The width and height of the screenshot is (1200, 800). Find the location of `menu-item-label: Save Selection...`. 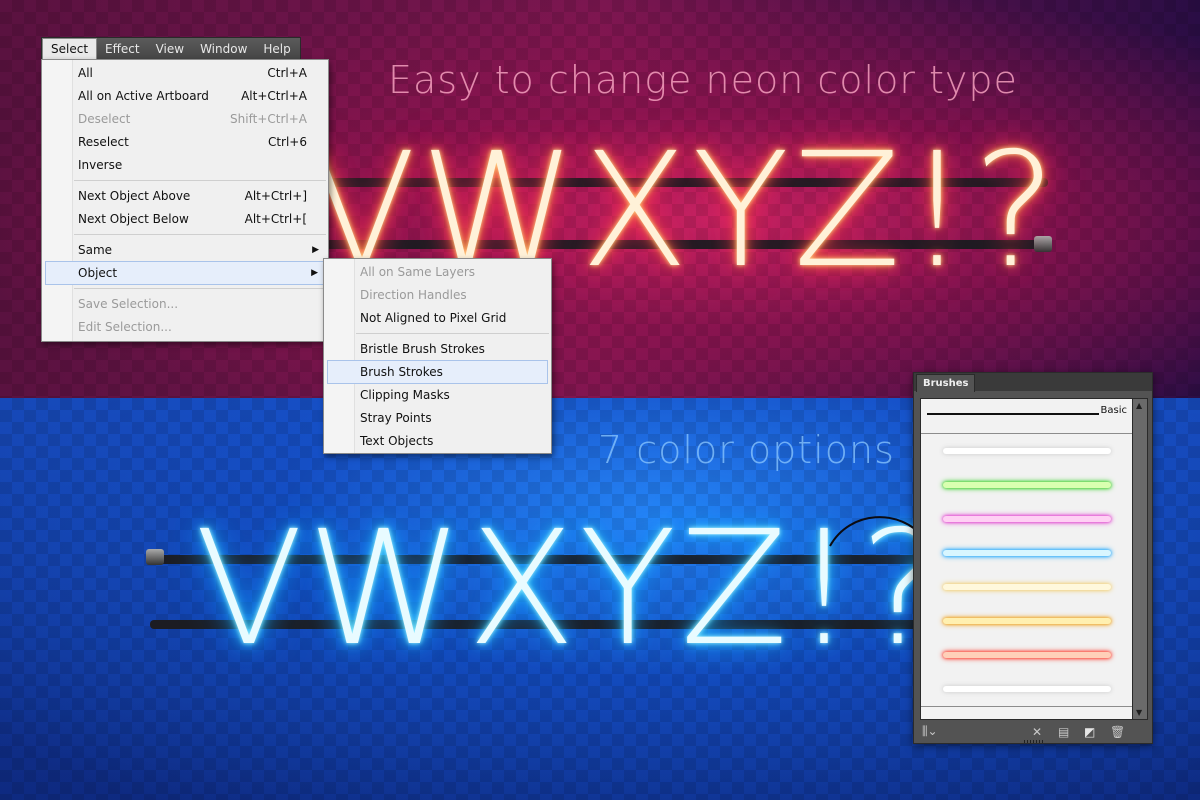

menu-item-label: Save Selection... is located at coordinates (128, 304).